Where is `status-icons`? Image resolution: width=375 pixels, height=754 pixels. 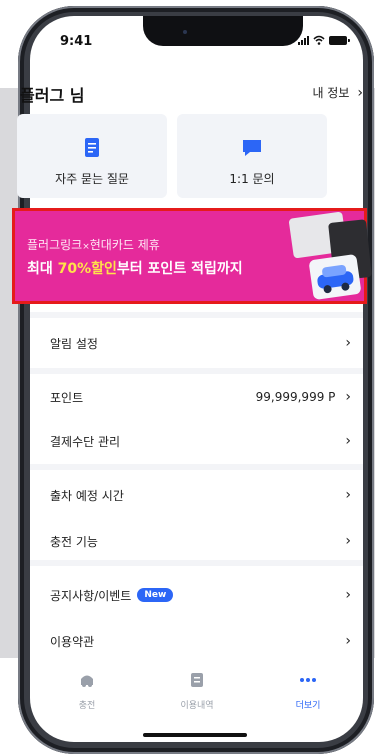 status-icons is located at coordinates (324, 40).